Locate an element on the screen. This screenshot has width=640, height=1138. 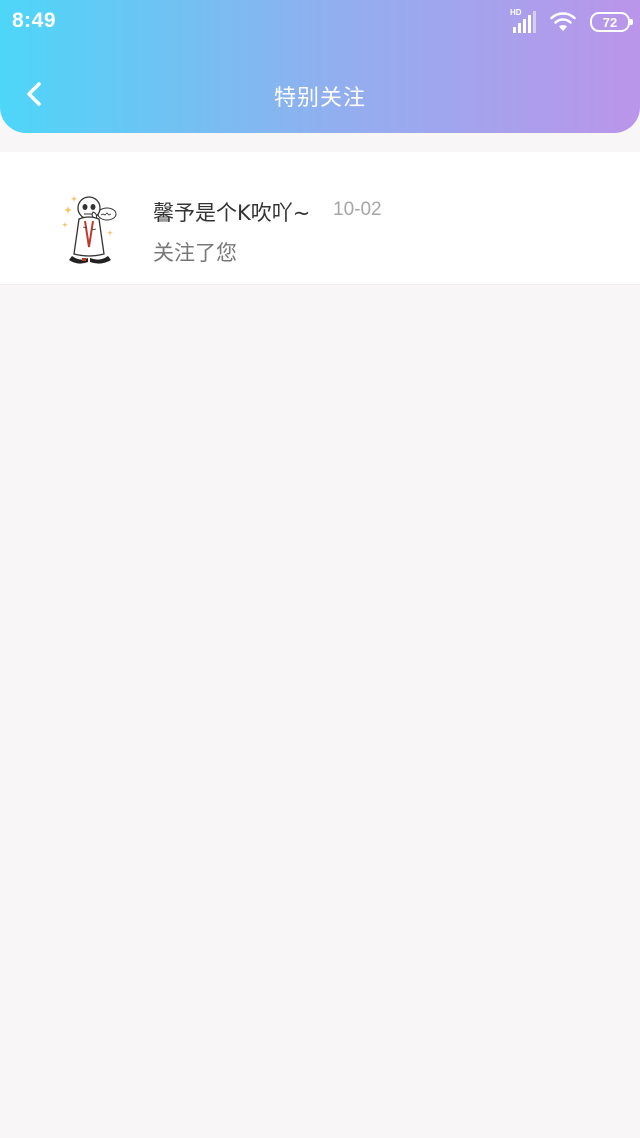
network-label: HD is located at coordinates (516, 12).